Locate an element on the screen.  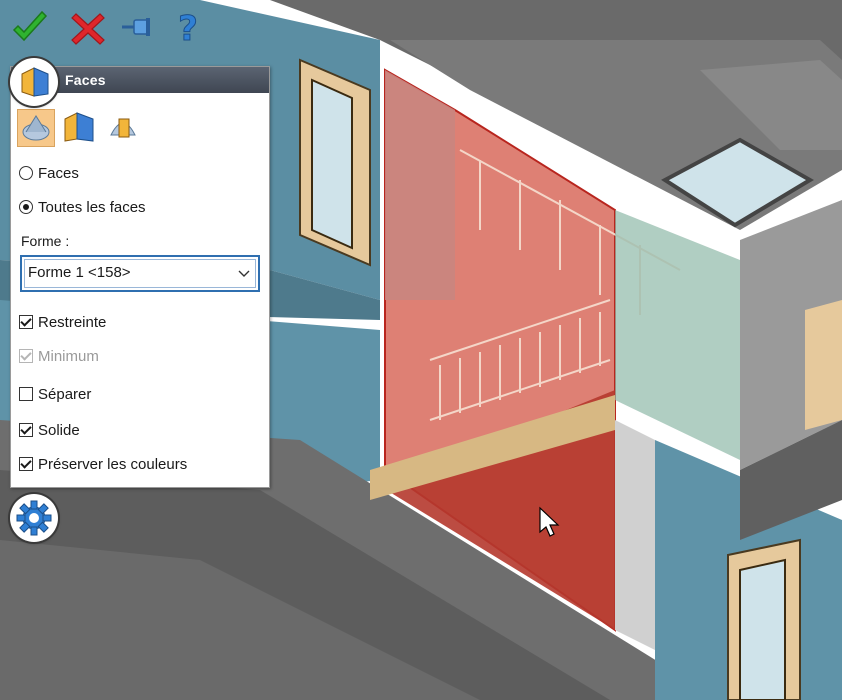
radio-label: Toutes les faces is located at coordinates (92, 207).